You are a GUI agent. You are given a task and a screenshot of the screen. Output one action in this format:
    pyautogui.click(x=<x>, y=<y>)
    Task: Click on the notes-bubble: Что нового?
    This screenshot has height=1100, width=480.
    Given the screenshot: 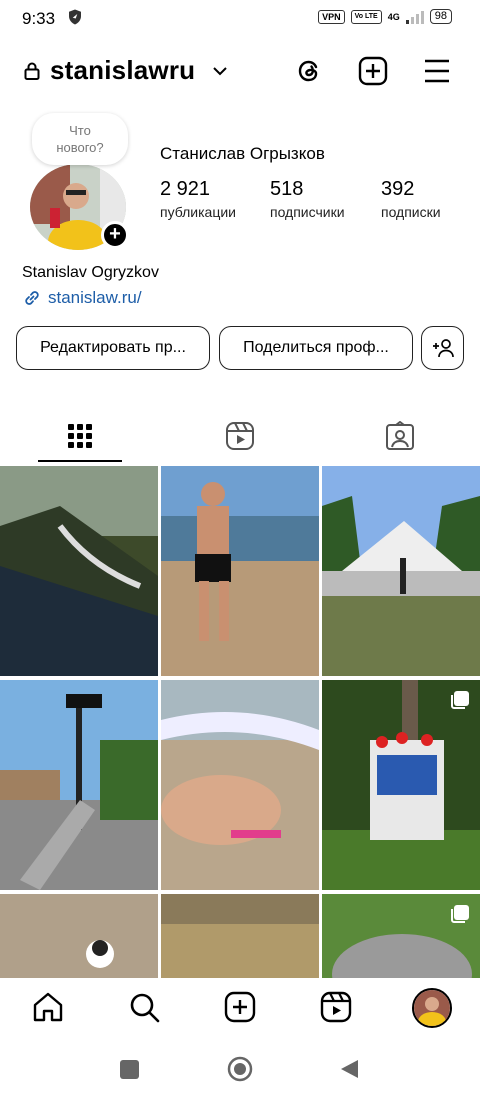 What is the action you would take?
    pyautogui.click(x=80, y=139)
    